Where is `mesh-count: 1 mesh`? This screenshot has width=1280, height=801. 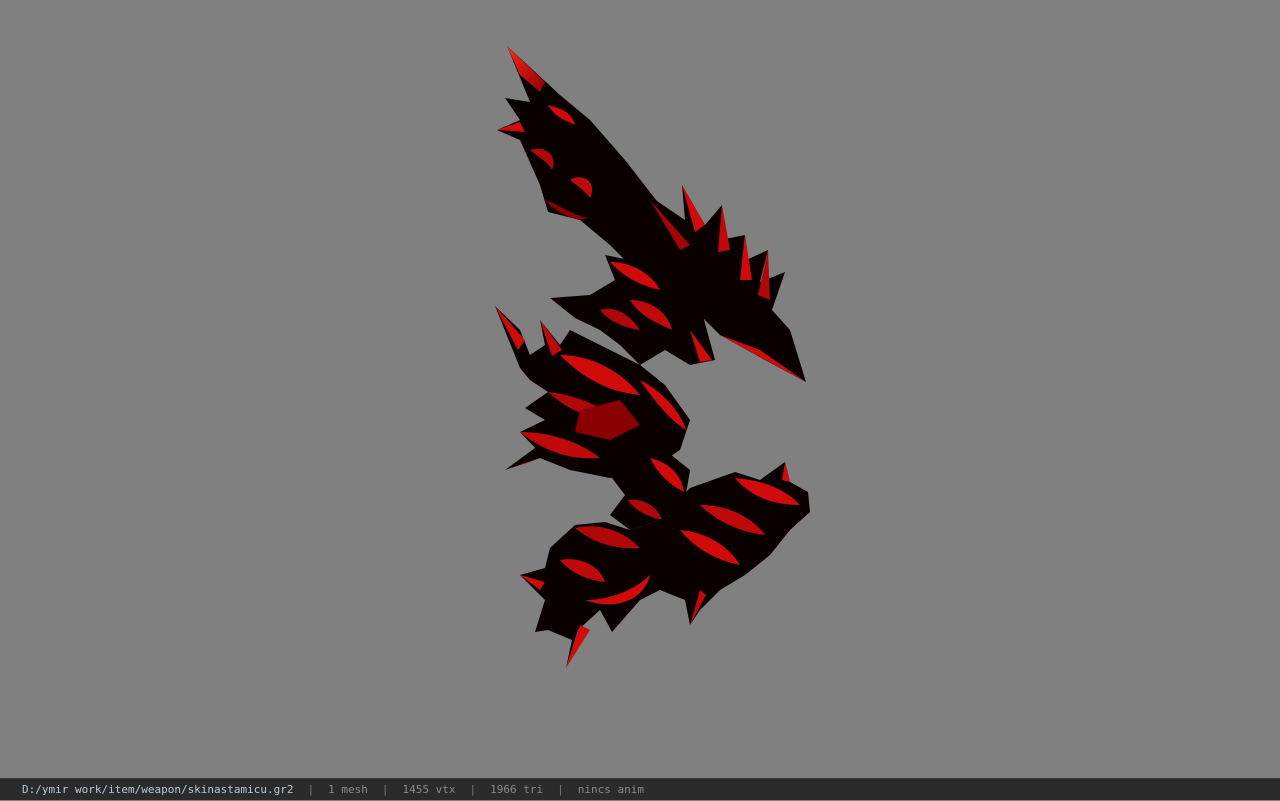
mesh-count: 1 mesh is located at coordinates (348, 789).